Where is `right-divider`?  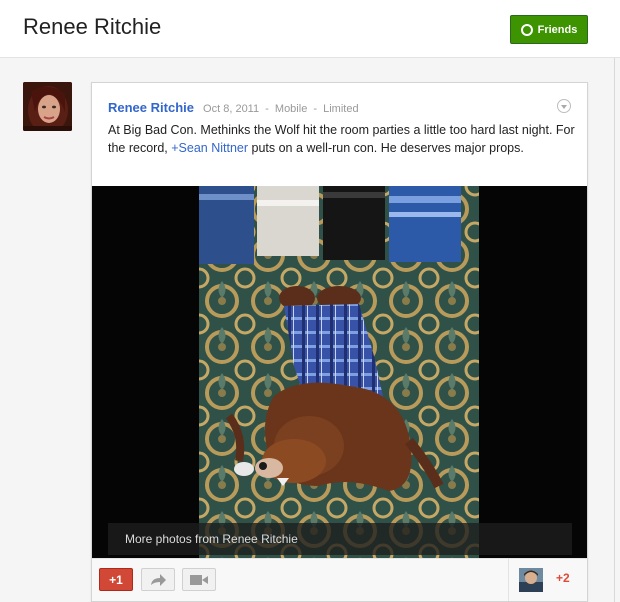 right-divider is located at coordinates (614, 330).